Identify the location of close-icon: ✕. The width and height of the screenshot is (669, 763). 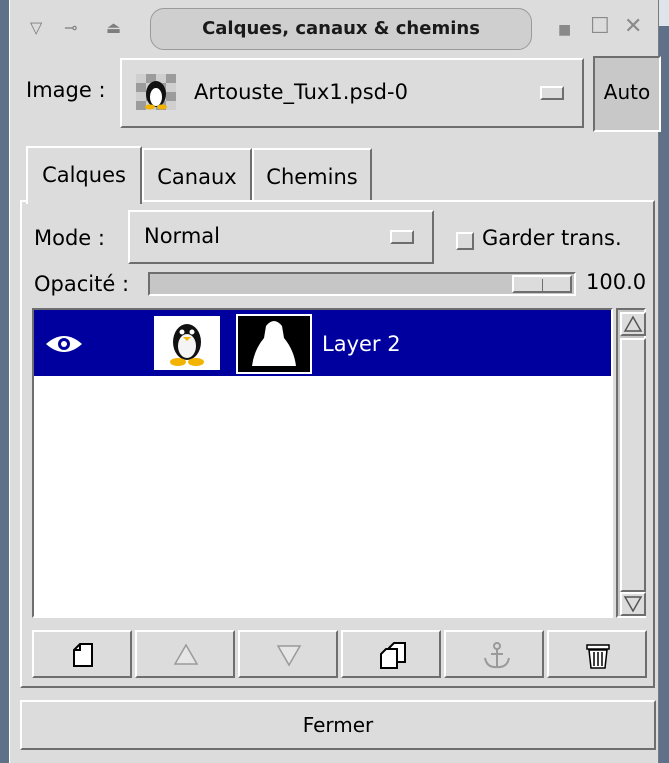
(633, 26).